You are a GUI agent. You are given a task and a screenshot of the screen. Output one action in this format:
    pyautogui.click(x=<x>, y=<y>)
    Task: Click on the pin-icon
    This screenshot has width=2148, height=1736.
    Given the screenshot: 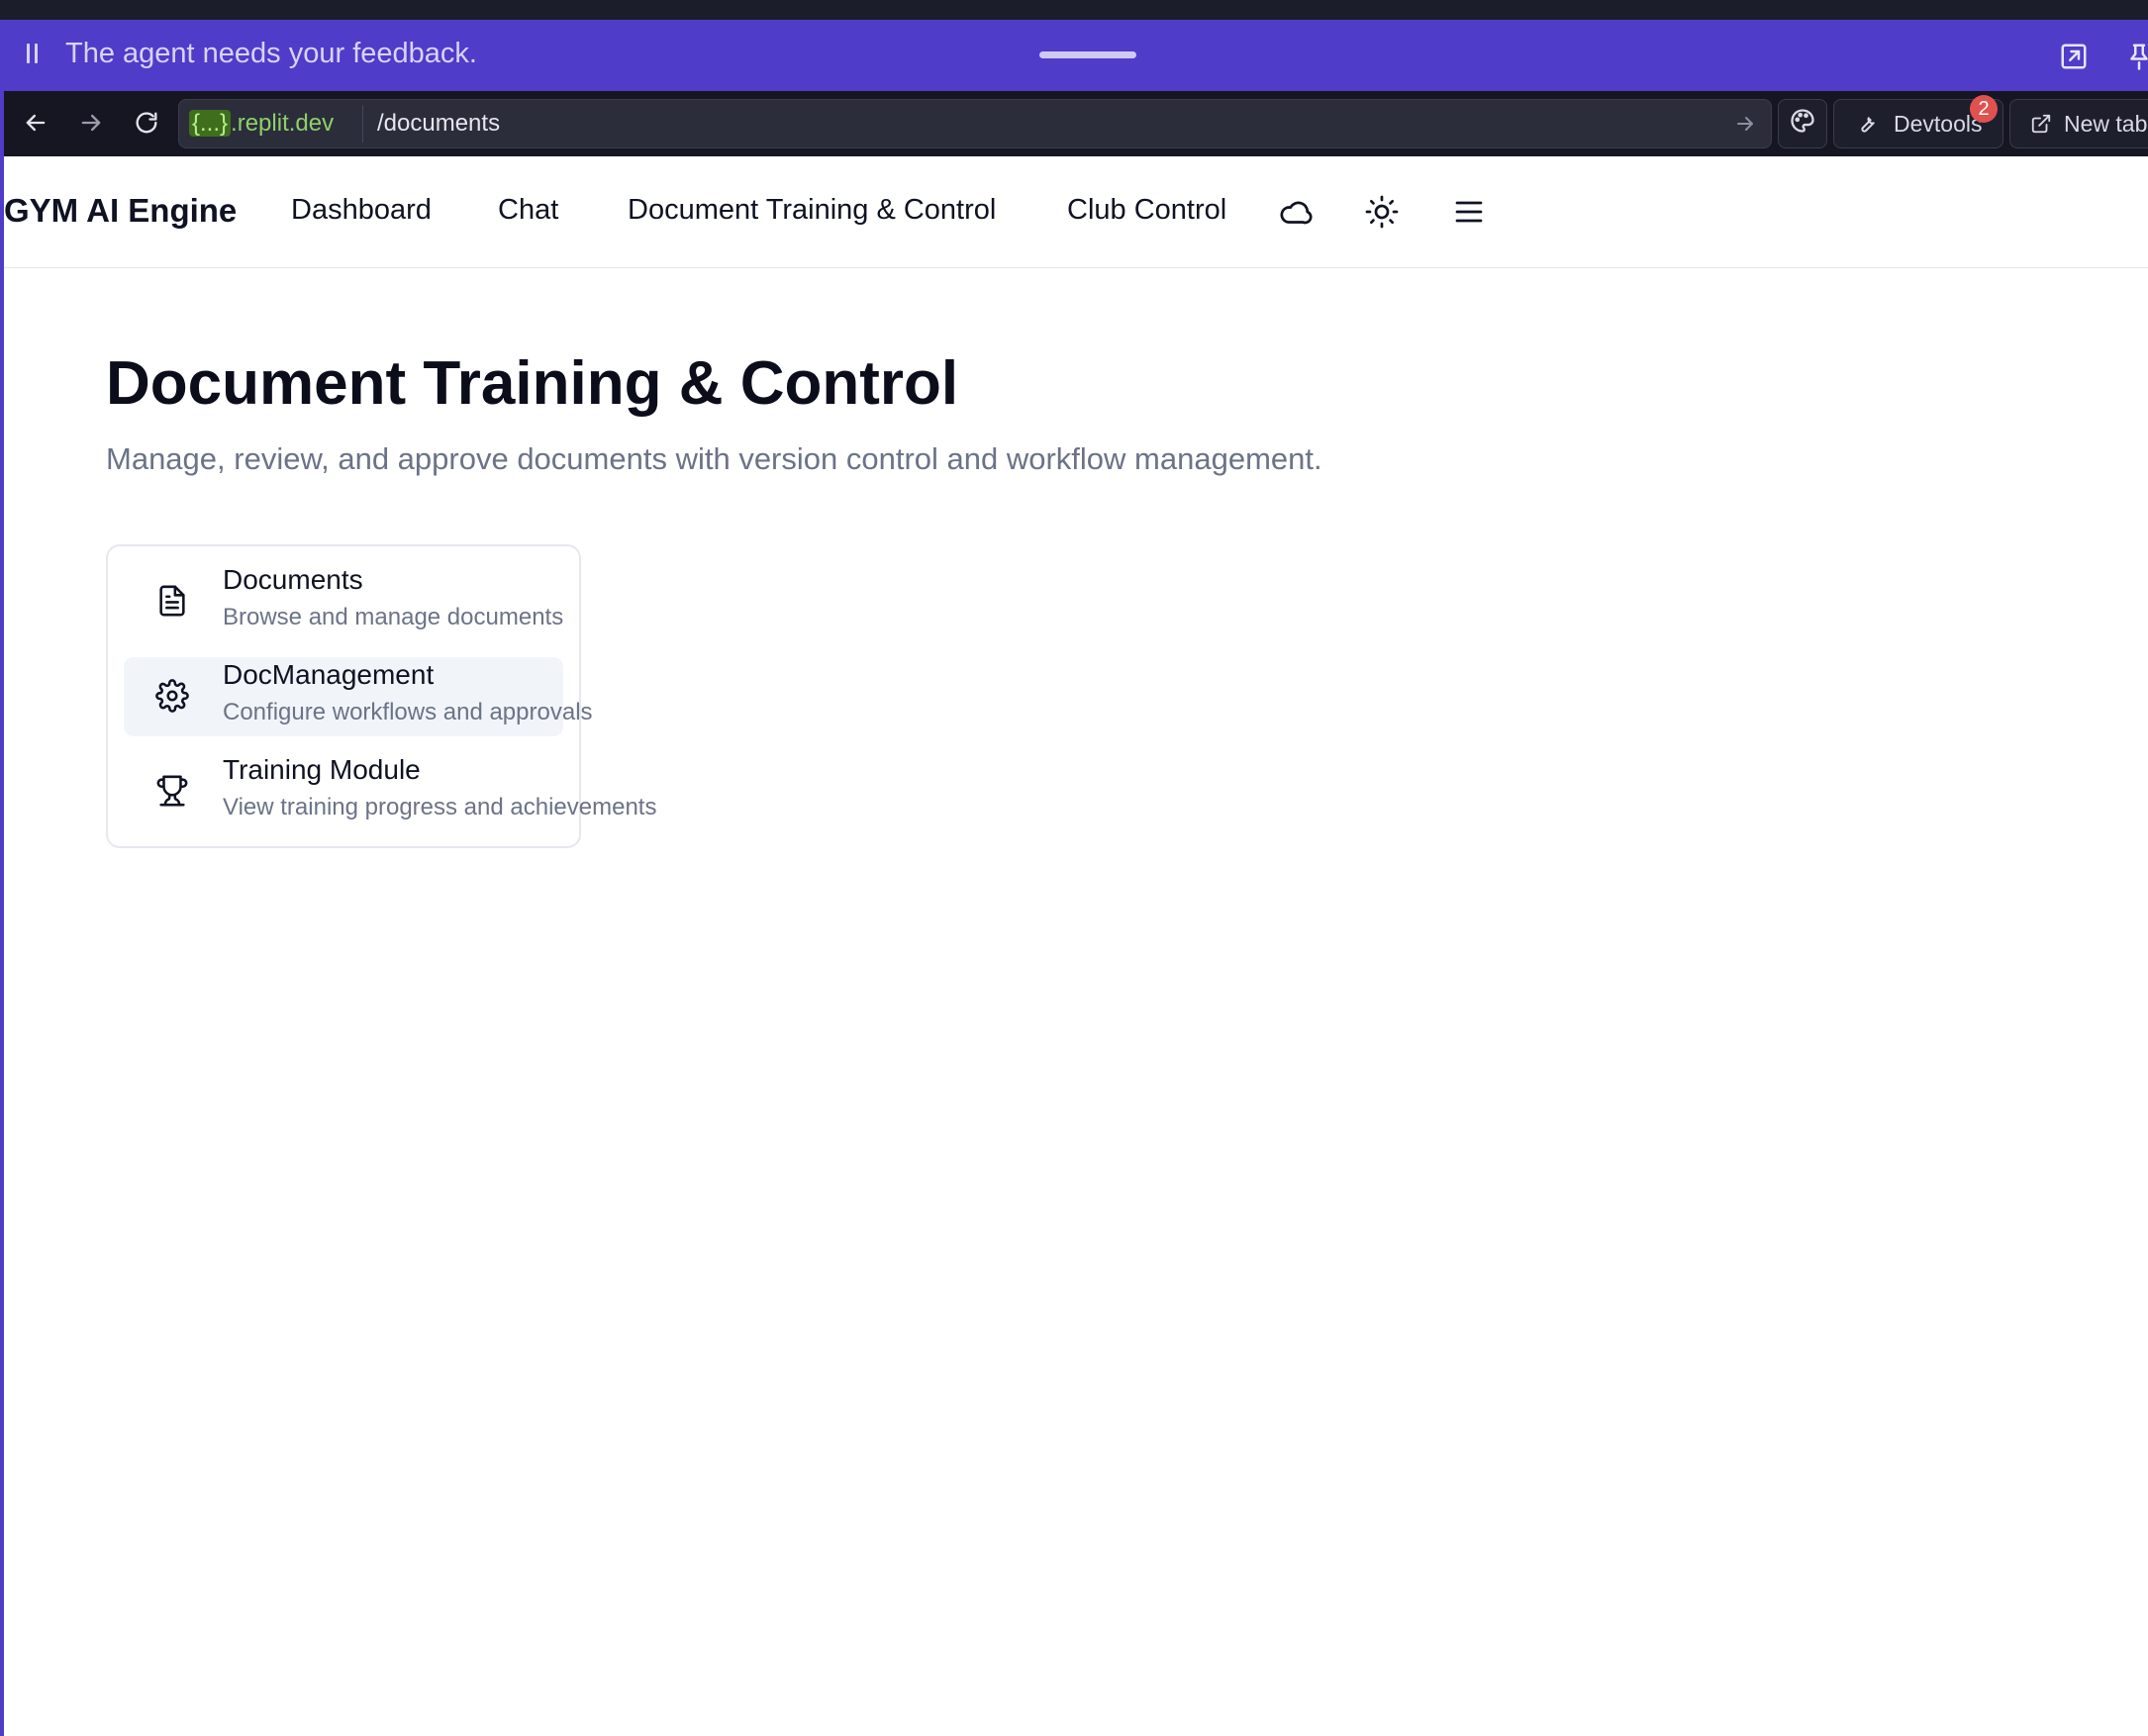 What is the action you would take?
    pyautogui.click(x=2136, y=56)
    